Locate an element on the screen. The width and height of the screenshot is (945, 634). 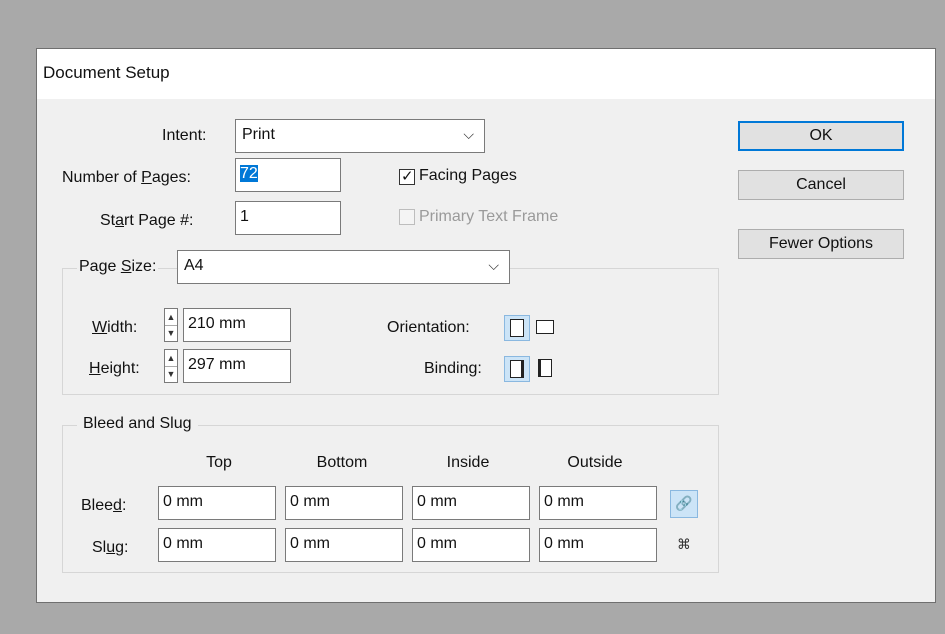
primary-text-frame-checkbox is located at coordinates (407, 217).